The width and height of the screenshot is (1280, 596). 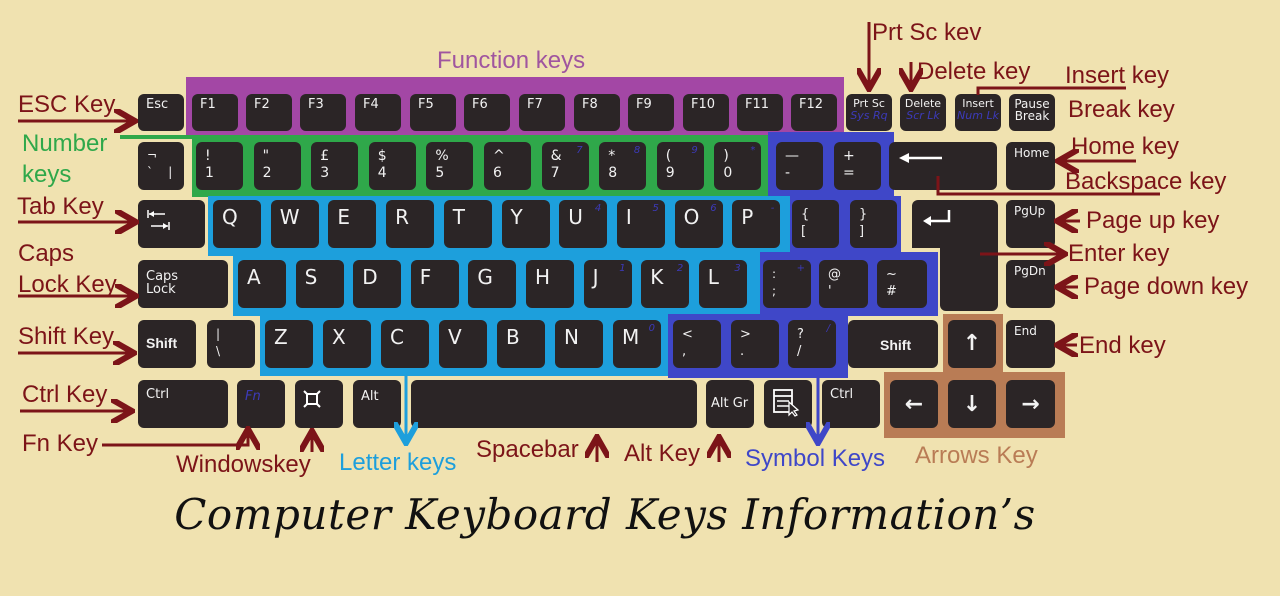 I want to click on hash-key: ~ #, so click(x=902, y=284).